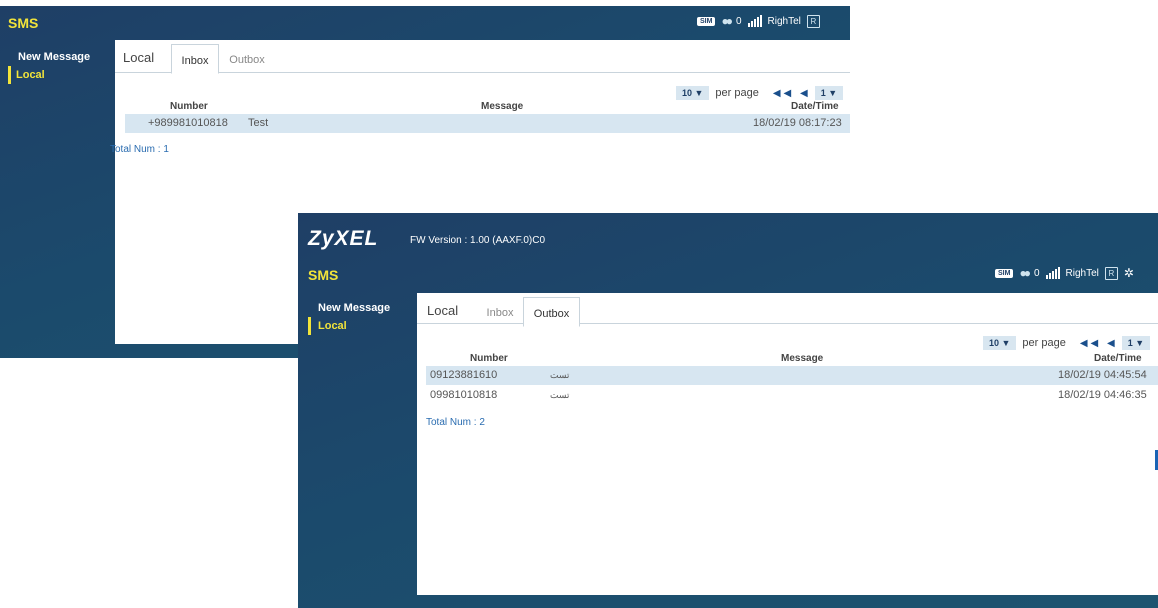 This screenshot has height=608, width=1158. I want to click on row-datetime: 18/02/19 04:46:35, so click(1102, 395).